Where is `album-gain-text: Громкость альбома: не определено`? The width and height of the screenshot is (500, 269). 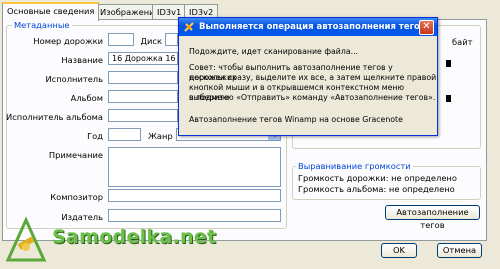 album-gain-text: Громкость альбома: не определено is located at coordinates (376, 189).